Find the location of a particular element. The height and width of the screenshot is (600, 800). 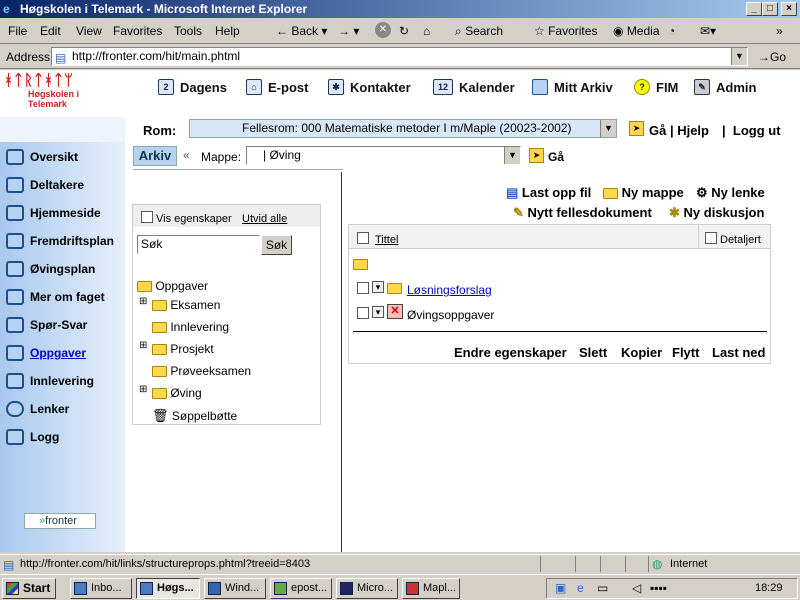

upload-file-link: ▤ Last opp fil is located at coordinates (548, 193).